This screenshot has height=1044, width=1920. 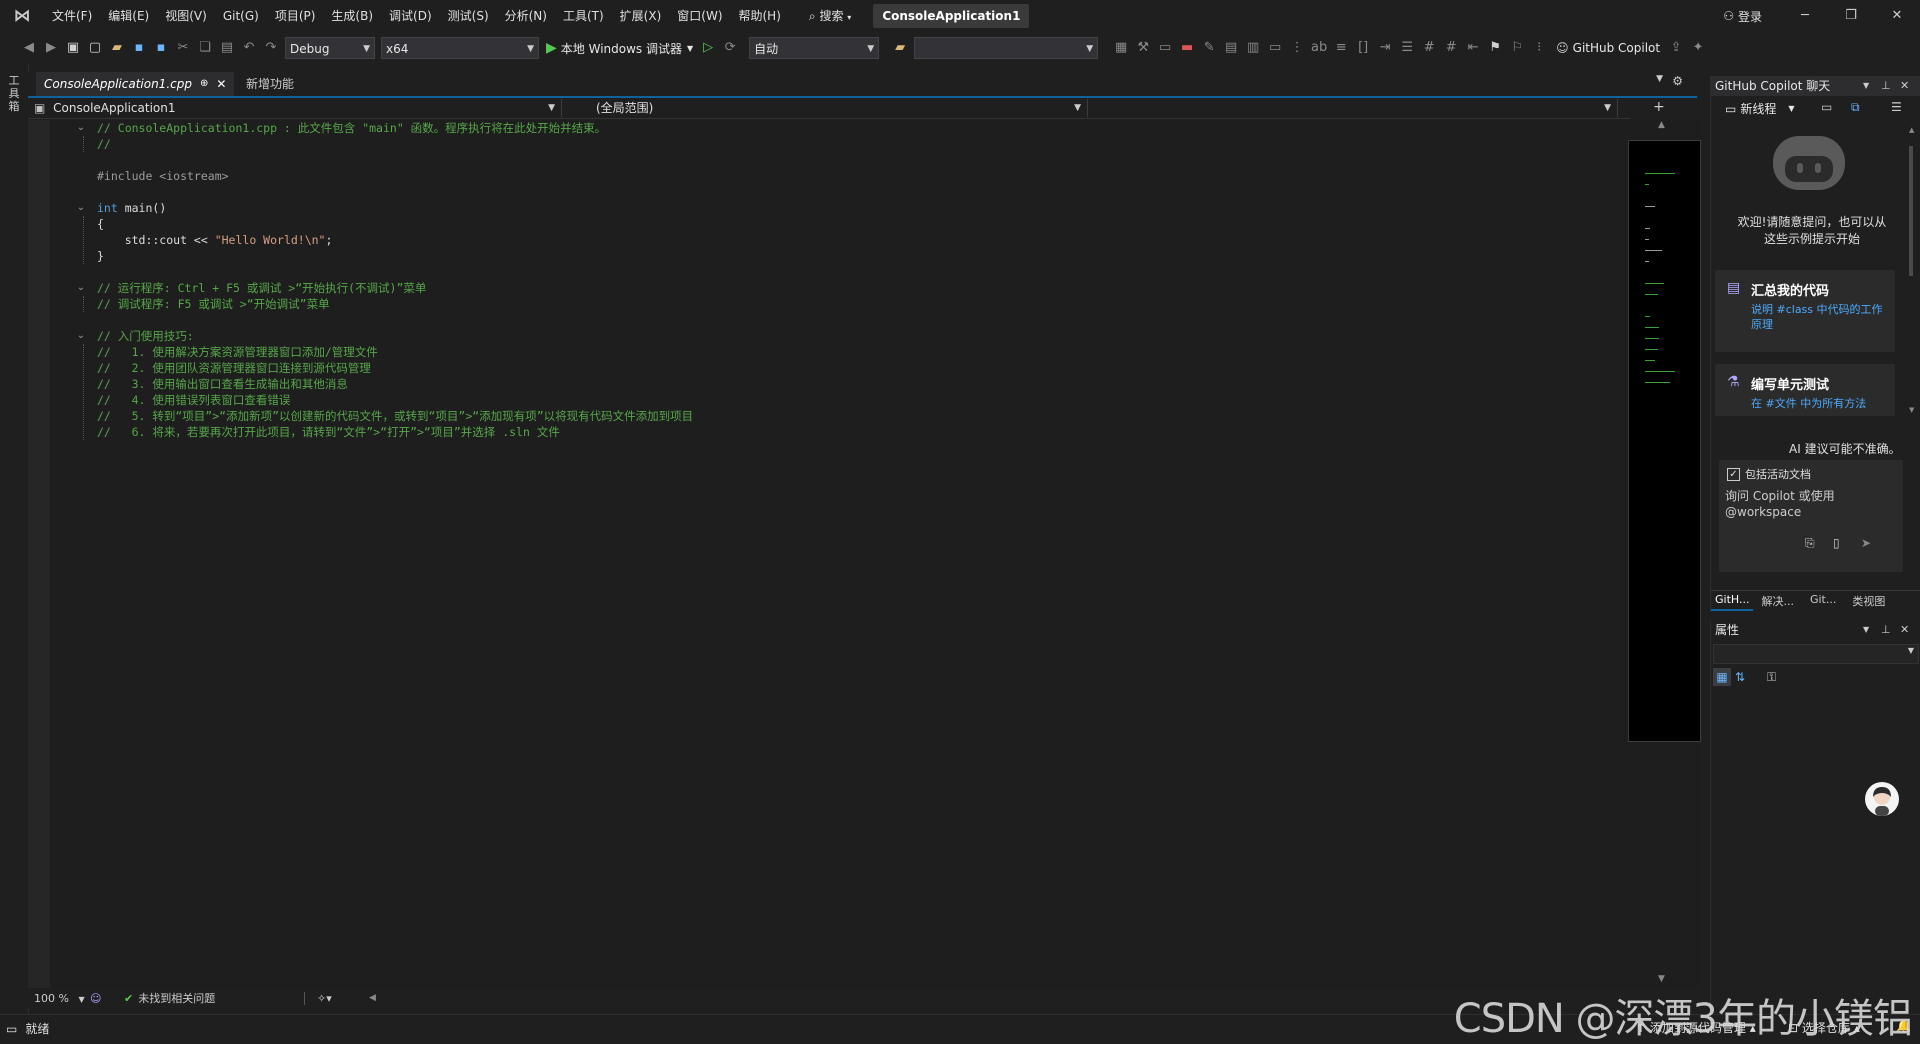 I want to click on tab-whats-new: 新增功能, so click(x=270, y=84).